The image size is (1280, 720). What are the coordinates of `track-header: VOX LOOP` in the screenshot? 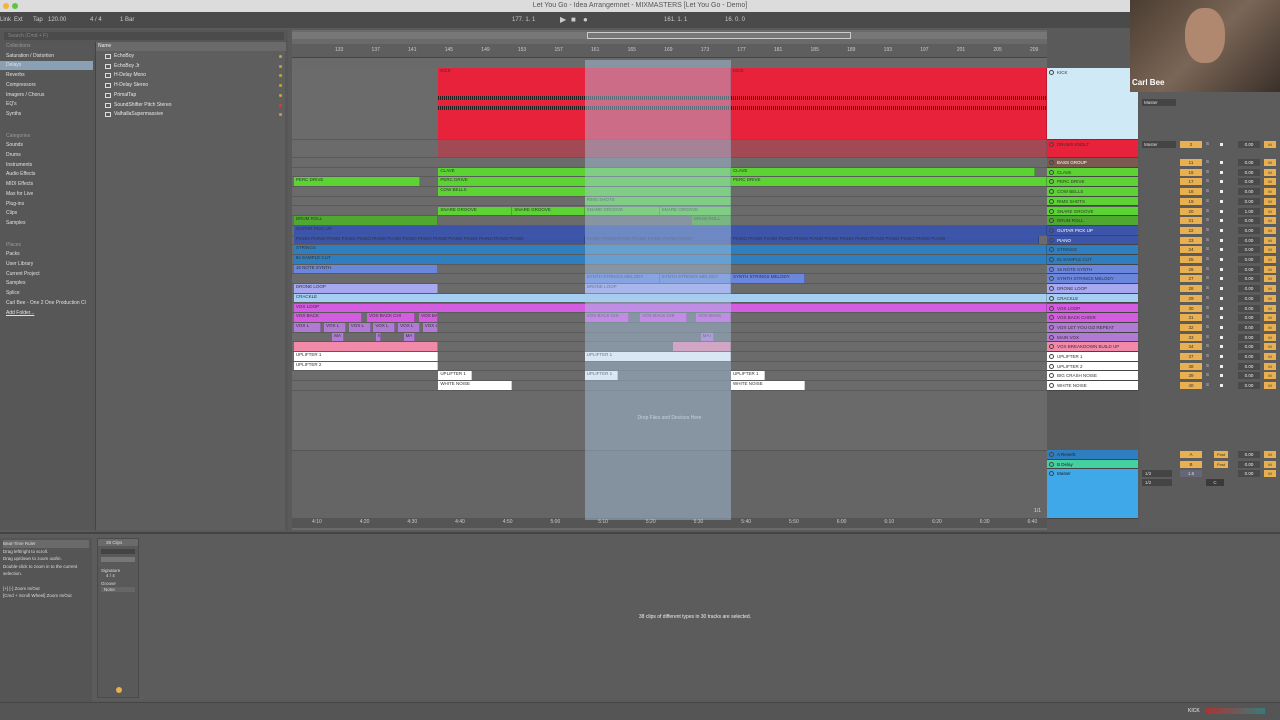 It's located at (1092, 308).